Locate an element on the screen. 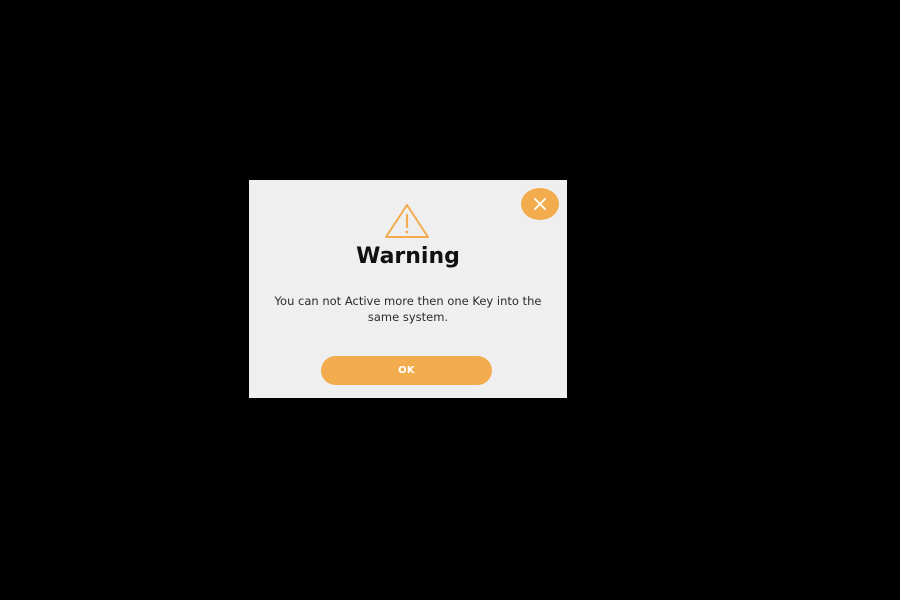  close-icon is located at coordinates (540, 204).